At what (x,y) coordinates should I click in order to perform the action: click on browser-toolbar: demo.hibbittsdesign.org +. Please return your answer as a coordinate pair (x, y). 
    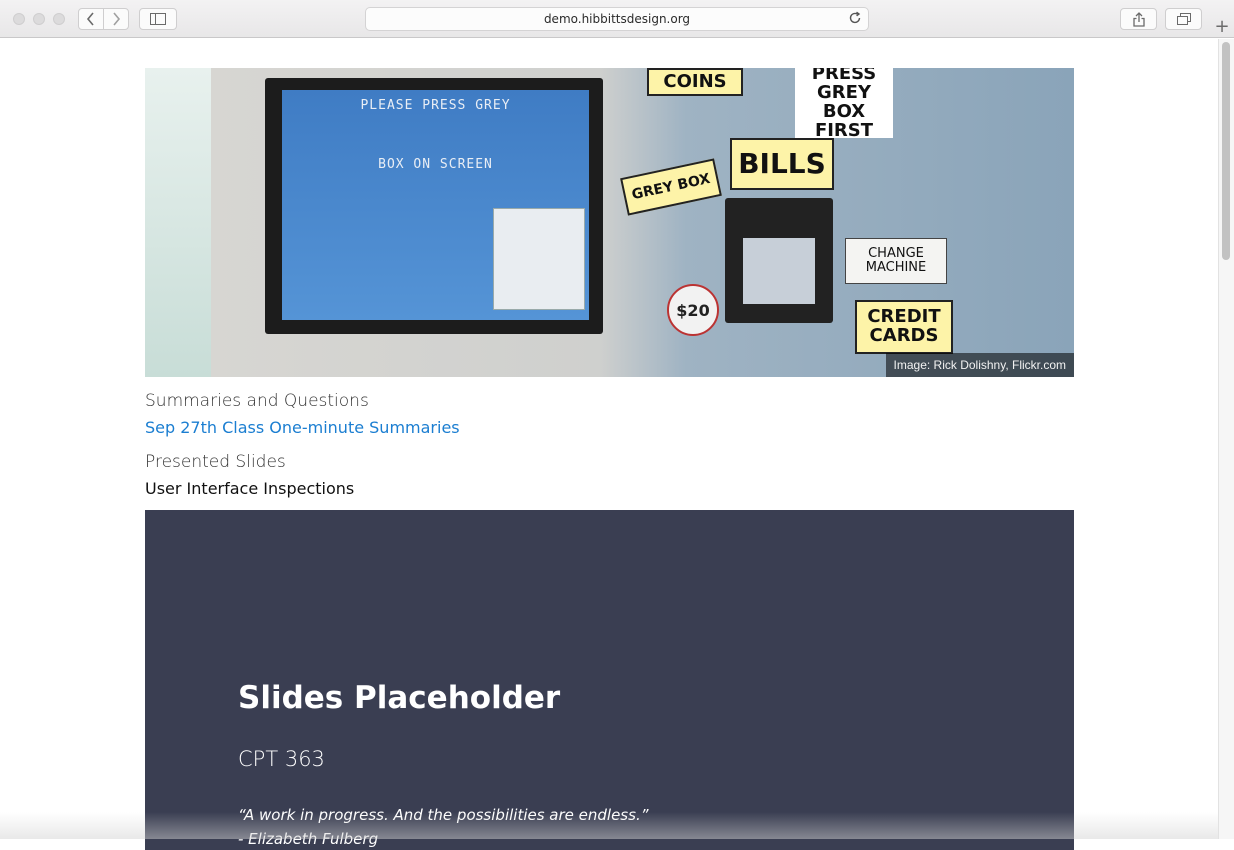
    Looking at the image, I should click on (617, 19).